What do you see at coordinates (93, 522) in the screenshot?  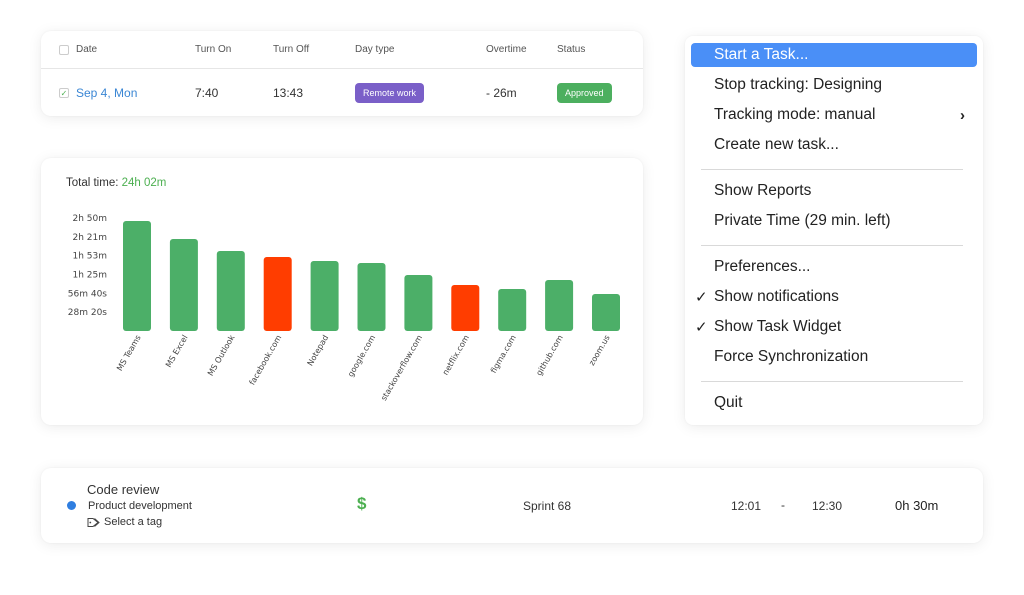 I see `tag-icon` at bounding box center [93, 522].